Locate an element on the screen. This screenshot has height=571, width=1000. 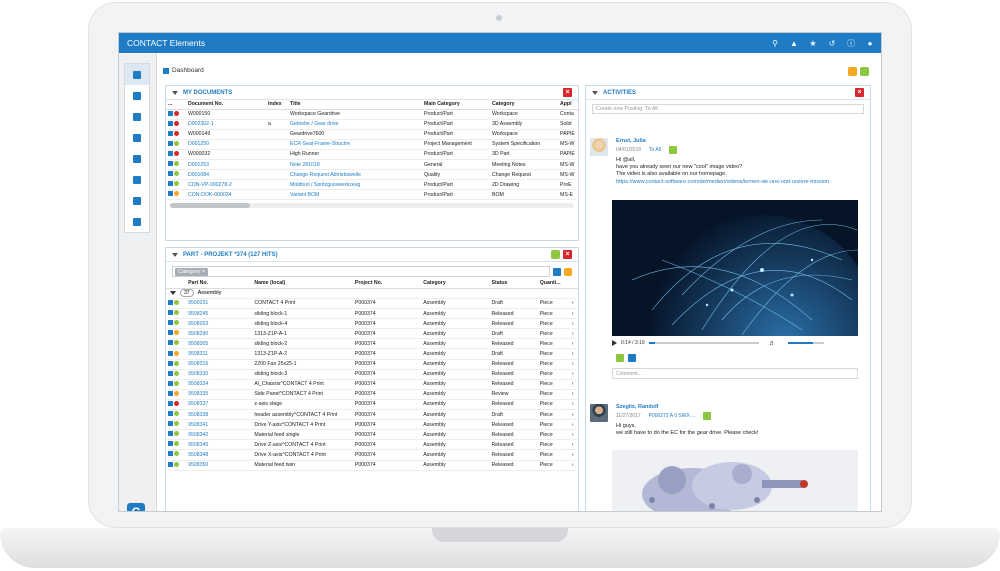
col-doc-no: Document No. is located at coordinates (226, 105).